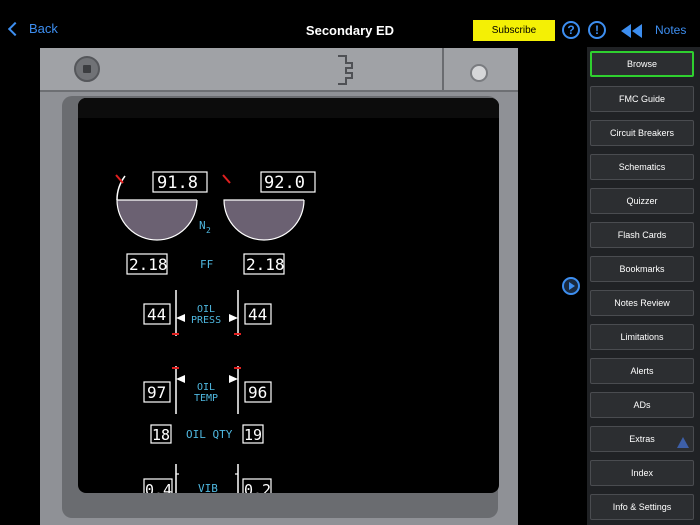 The width and height of the screenshot is (700, 525). What do you see at coordinates (642, 405) in the screenshot?
I see `menu-item-ads: ADs` at bounding box center [642, 405].